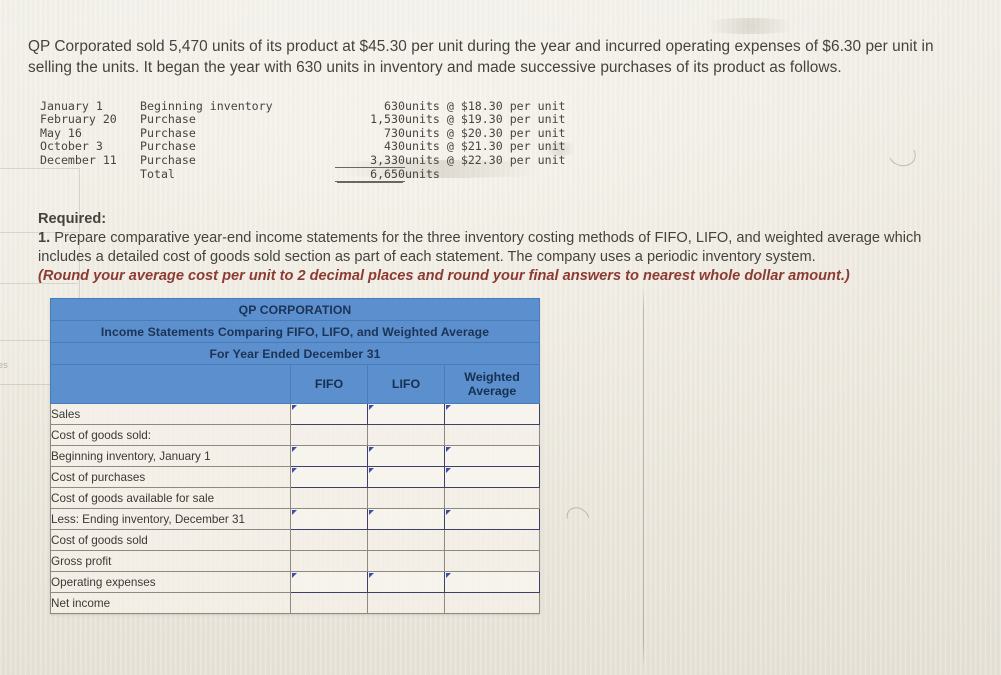 Image resolution: width=1001 pixels, height=675 pixels. What do you see at coordinates (329, 414) in the screenshot?
I see `cell-sales-fifo` at bounding box center [329, 414].